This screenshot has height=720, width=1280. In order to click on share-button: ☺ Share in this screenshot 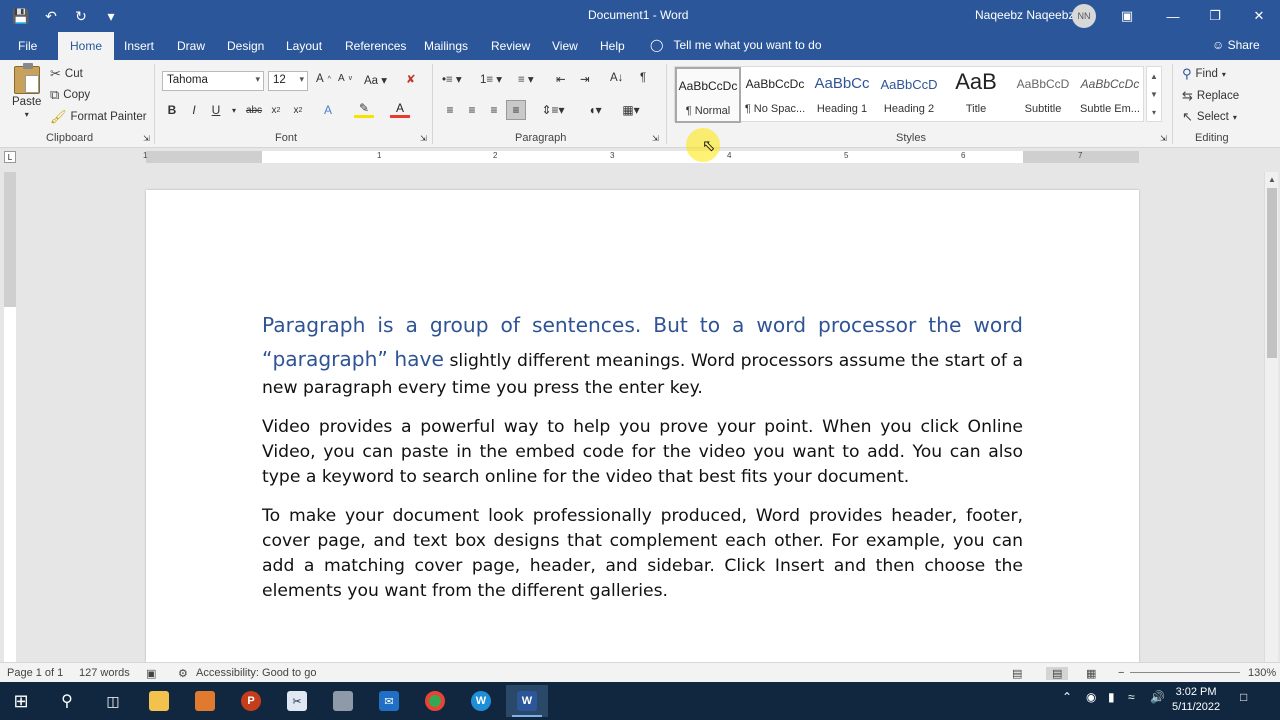, I will do `click(1236, 45)`.